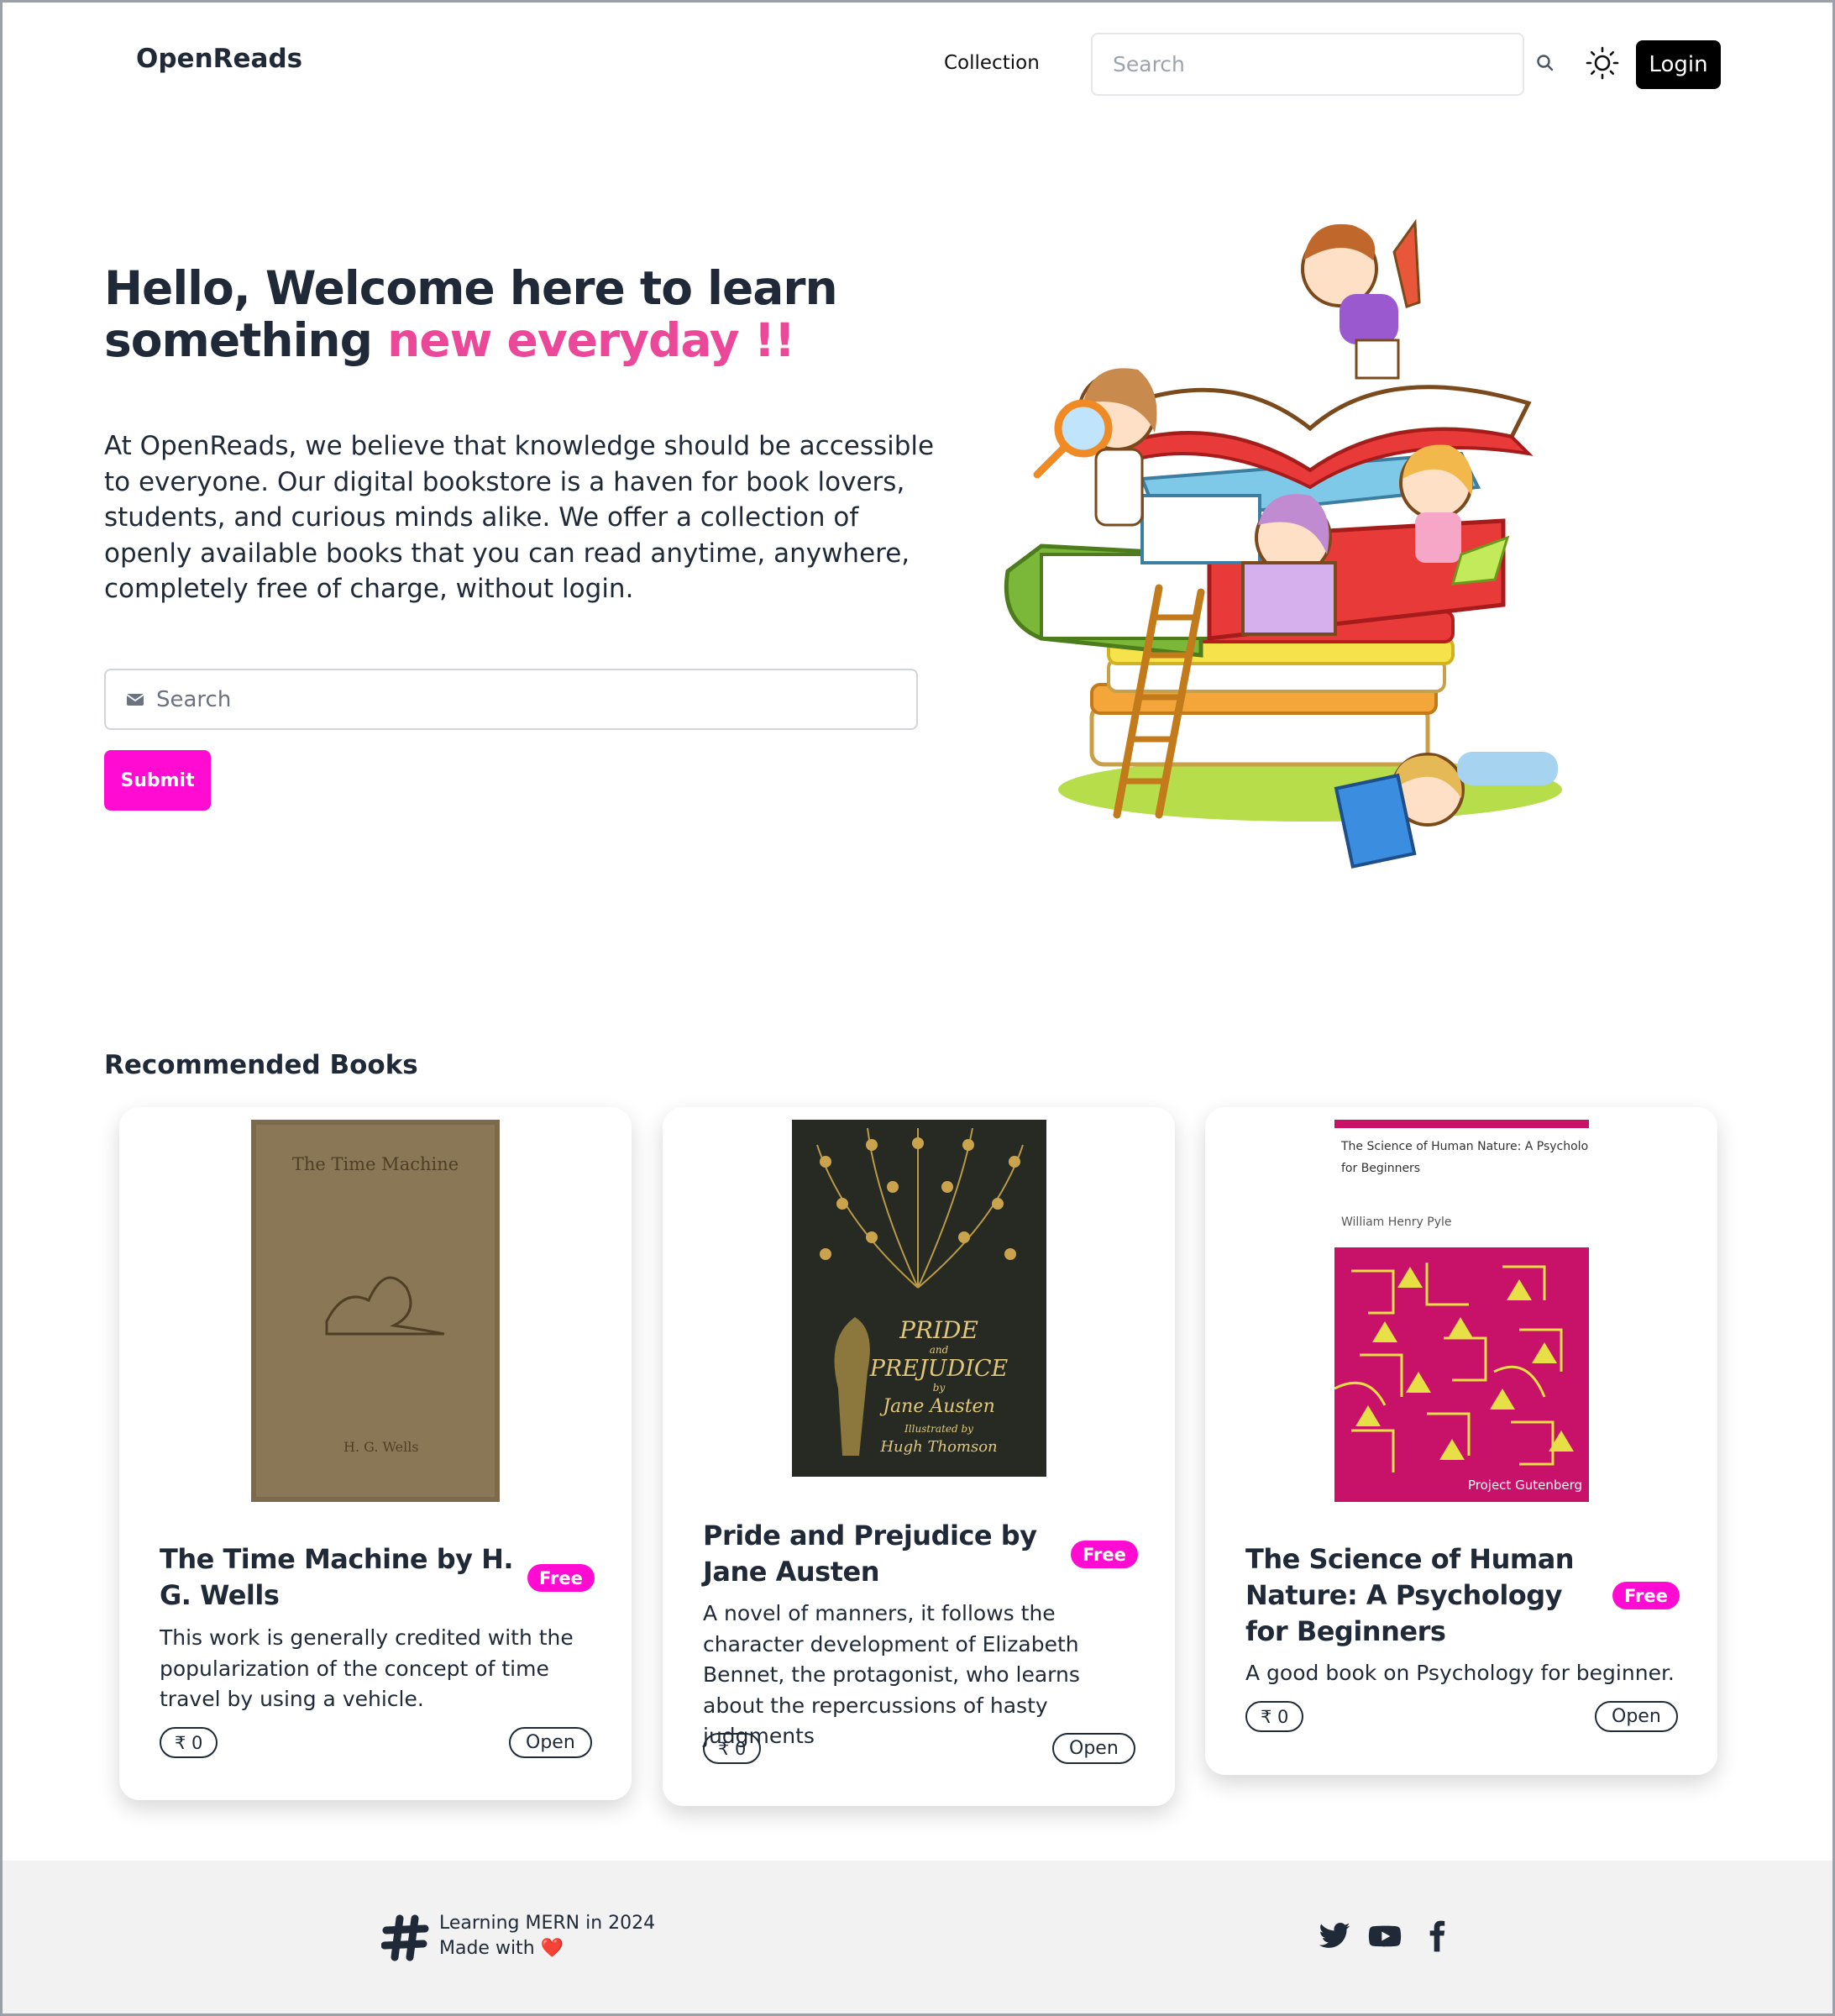 The image size is (1835, 2016). I want to click on science-cover-author: William Henry Pyle, so click(1396, 1222).